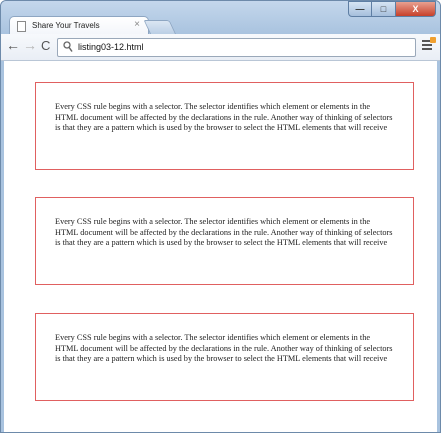 The height and width of the screenshot is (433, 441). I want to click on address-bar: listing03-12.html, so click(236, 47).